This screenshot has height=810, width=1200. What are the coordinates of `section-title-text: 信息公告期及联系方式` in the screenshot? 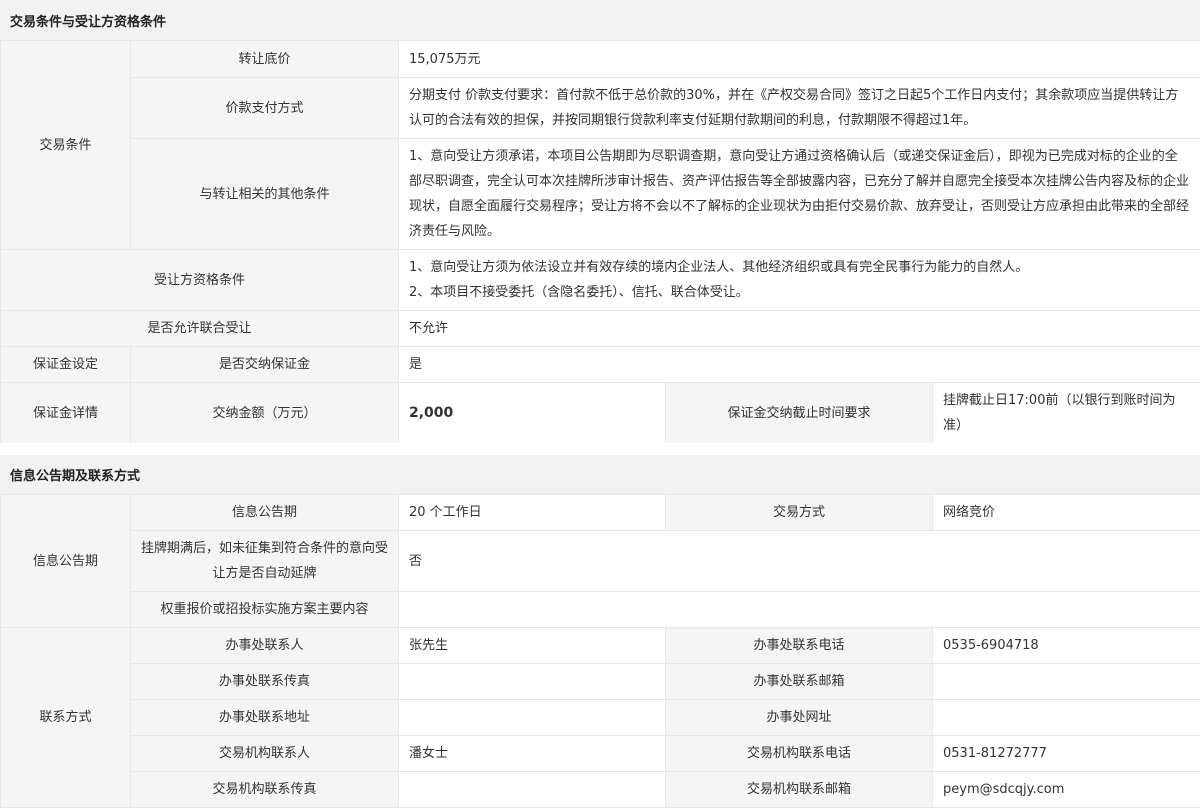 It's located at (75, 476).